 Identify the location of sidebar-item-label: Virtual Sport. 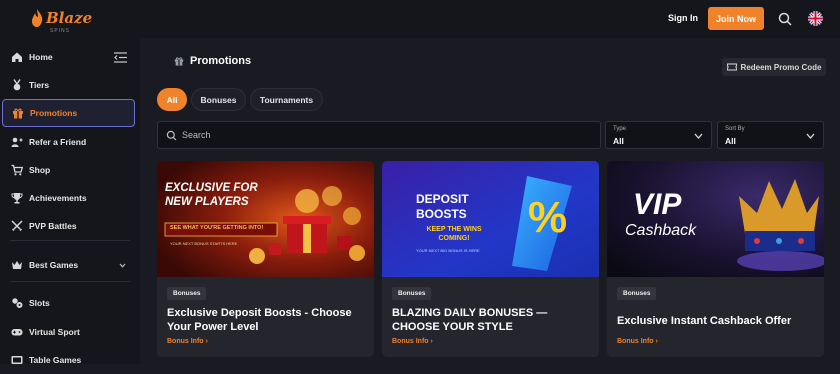
(54, 332).